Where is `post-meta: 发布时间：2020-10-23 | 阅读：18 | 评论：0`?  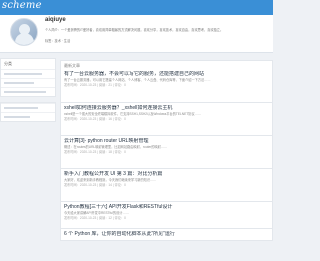
post-meta: 发布时间：2020-10-23 | 阅读：18 | 评论：0 is located at coordinates (95, 152).